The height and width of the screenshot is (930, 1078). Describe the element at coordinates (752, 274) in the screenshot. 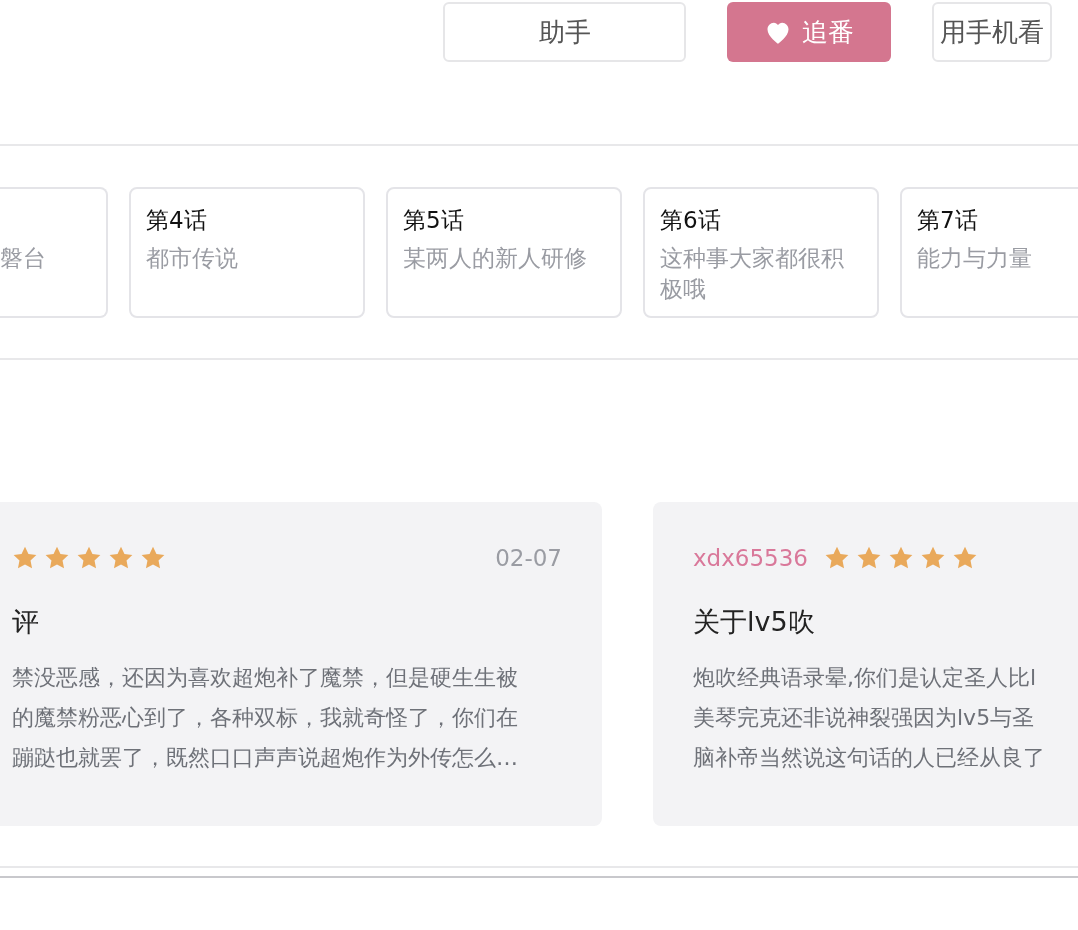

I see `episode-title: 这种事大家都很积极哦` at that location.